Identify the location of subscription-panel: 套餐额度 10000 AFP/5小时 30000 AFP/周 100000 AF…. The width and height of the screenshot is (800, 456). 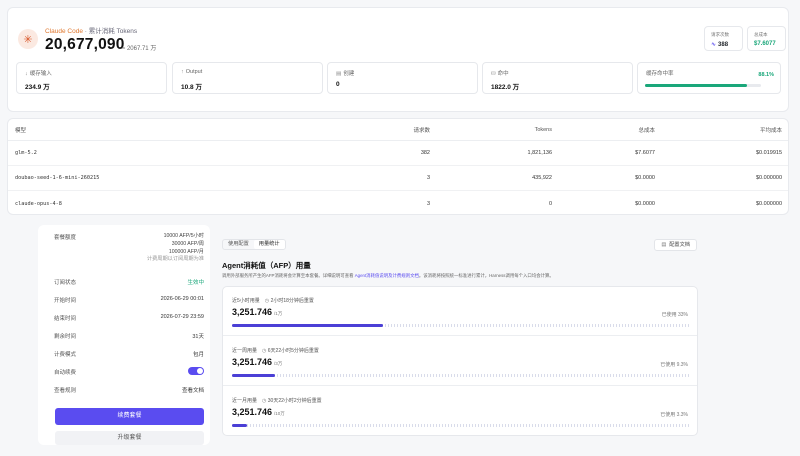
(124, 335).